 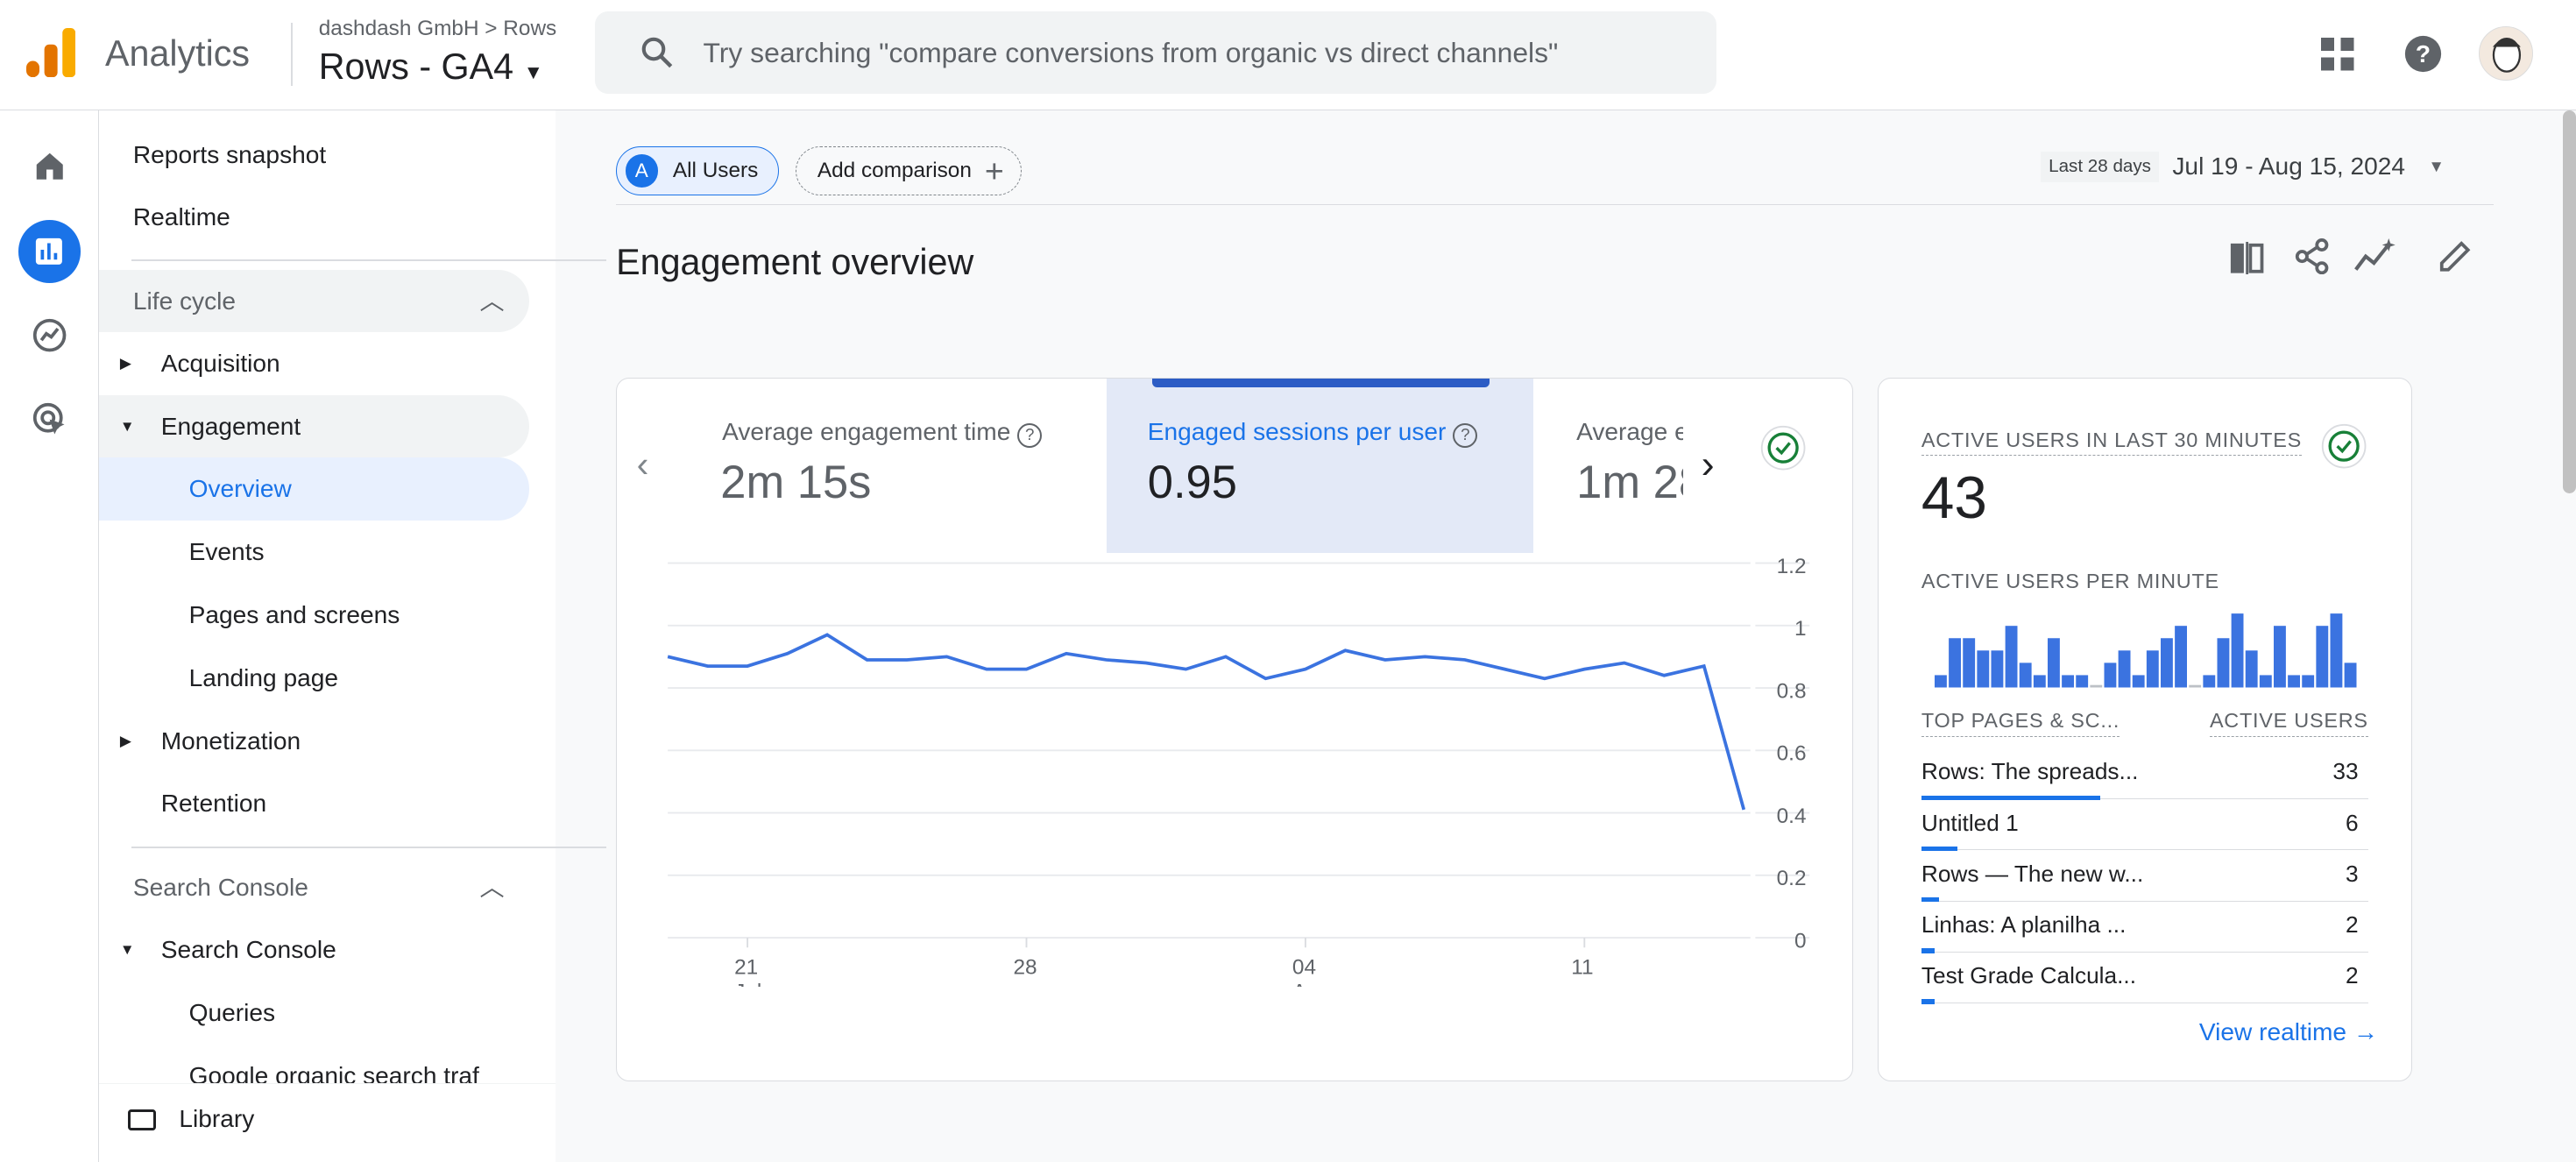 What do you see at coordinates (49, 419) in the screenshot?
I see `advertising-icon` at bounding box center [49, 419].